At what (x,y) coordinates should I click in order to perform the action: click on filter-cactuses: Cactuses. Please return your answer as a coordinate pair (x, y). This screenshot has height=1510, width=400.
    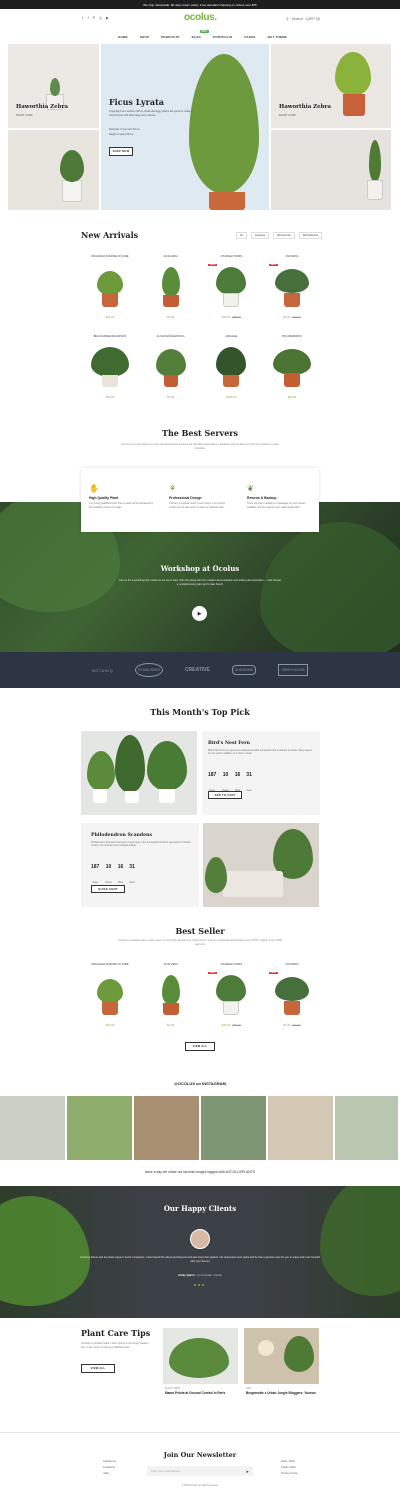
    Looking at the image, I should click on (260, 235).